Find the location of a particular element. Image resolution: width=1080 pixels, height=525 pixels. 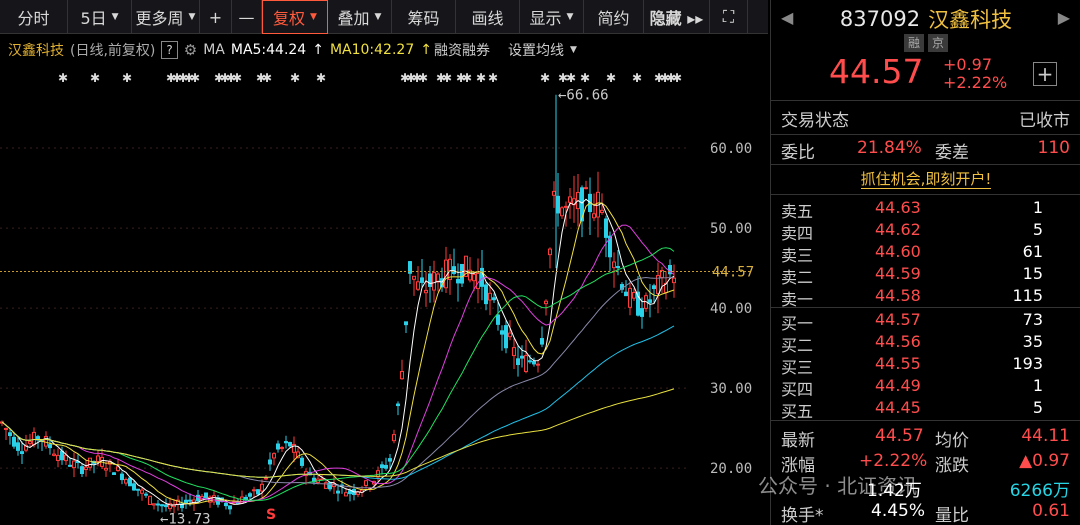

bids-row: 买二 44.56 35 is located at coordinates (925, 343).